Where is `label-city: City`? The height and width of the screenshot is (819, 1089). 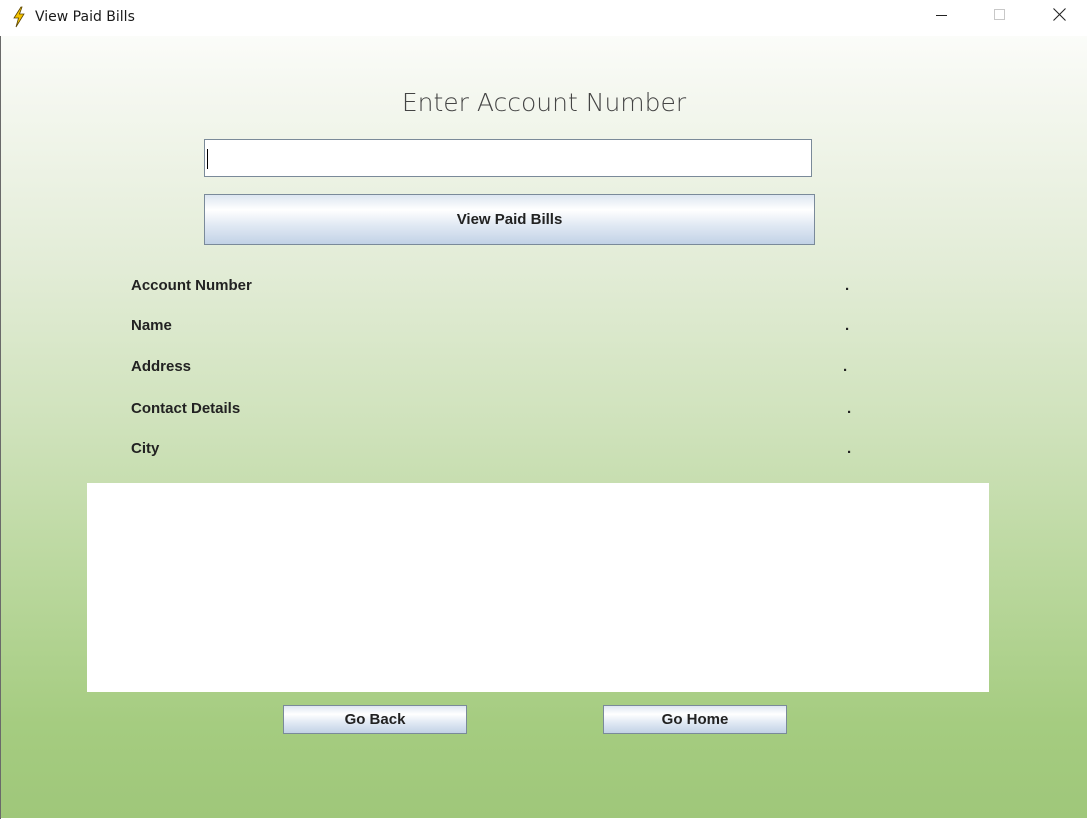 label-city: City is located at coordinates (145, 448).